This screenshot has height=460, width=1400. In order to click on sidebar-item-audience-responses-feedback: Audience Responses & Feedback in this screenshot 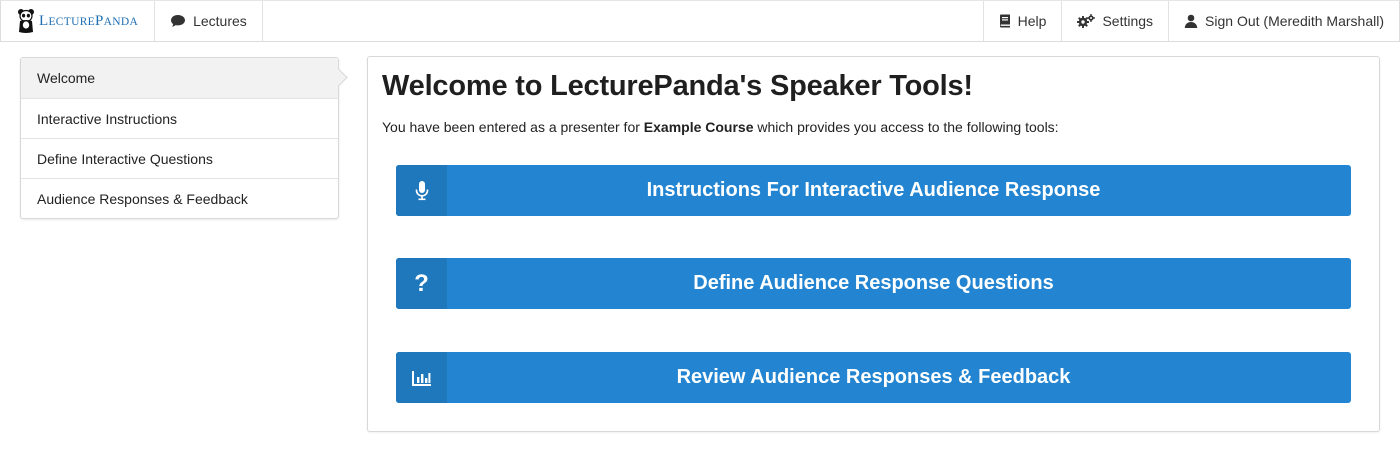, I will do `click(179, 198)`.